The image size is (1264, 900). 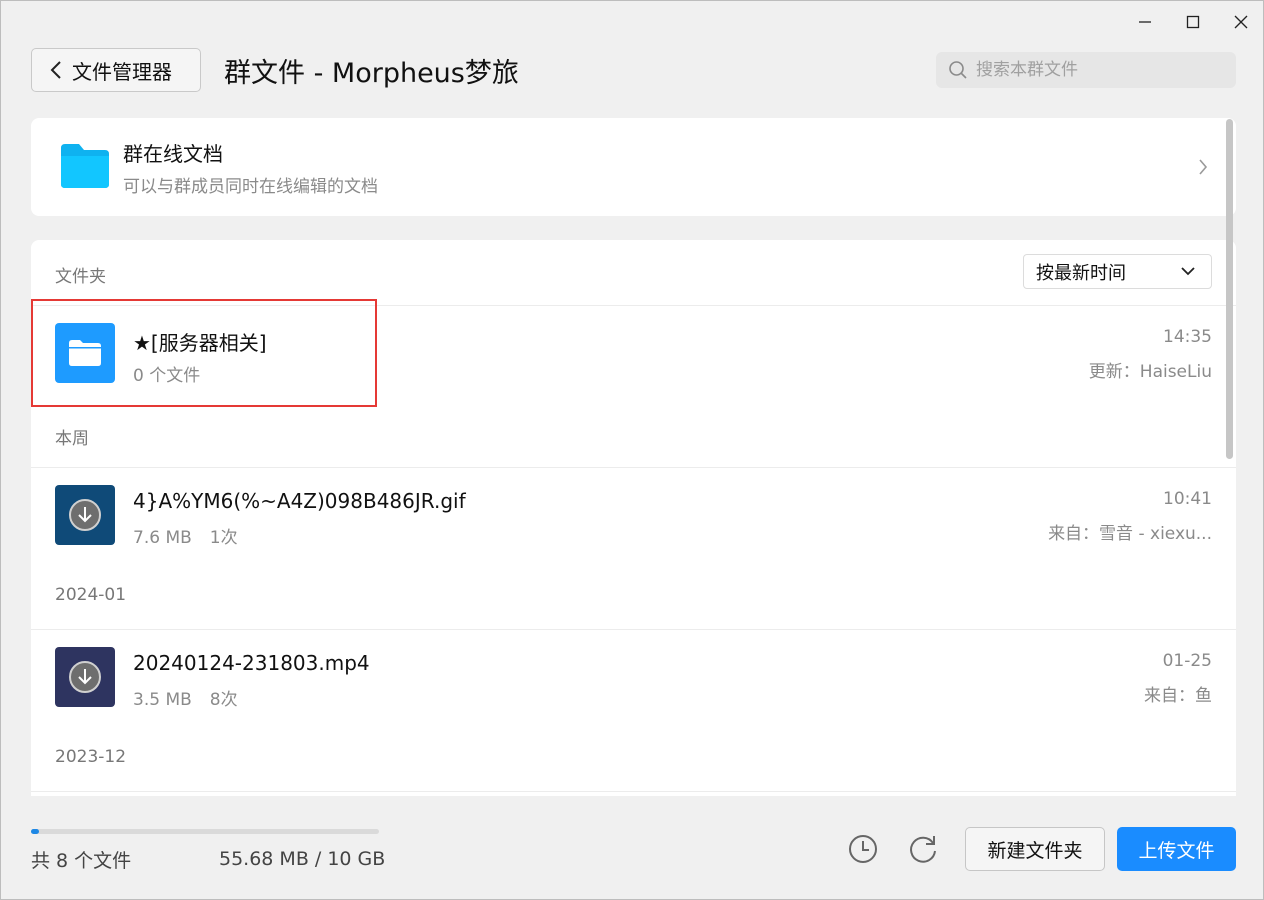 I want to click on maximize-icon, so click(x=1193, y=22).